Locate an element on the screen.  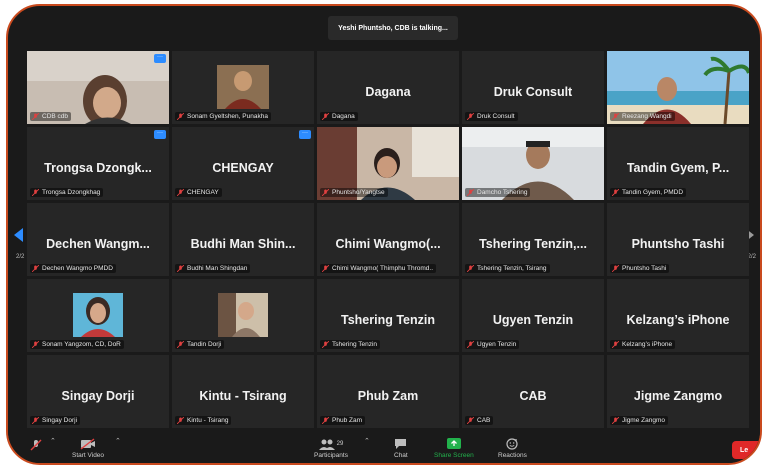
participant-tile: Dechen Wangm... Dechen Wangmo PMDD is located at coordinates (98, 239).